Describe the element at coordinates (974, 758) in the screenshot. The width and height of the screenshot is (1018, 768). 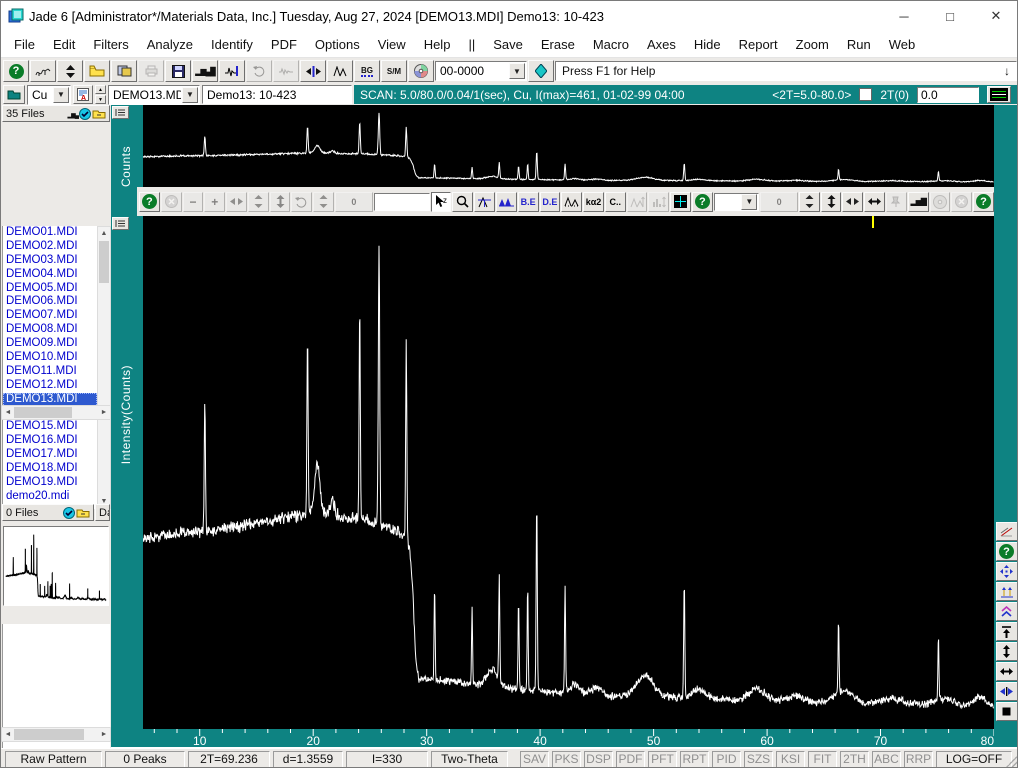
I see `log-toggle: LOG=OFF` at that location.